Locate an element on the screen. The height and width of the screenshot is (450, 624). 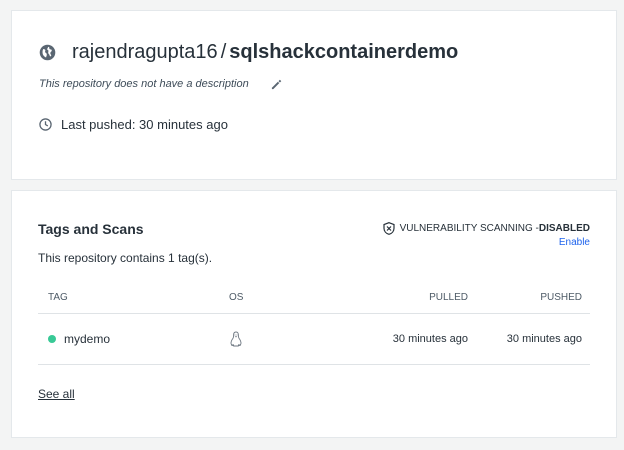
repo-title: rajendragupta16 / sqlshackcontainerdemo is located at coordinates (248, 52).